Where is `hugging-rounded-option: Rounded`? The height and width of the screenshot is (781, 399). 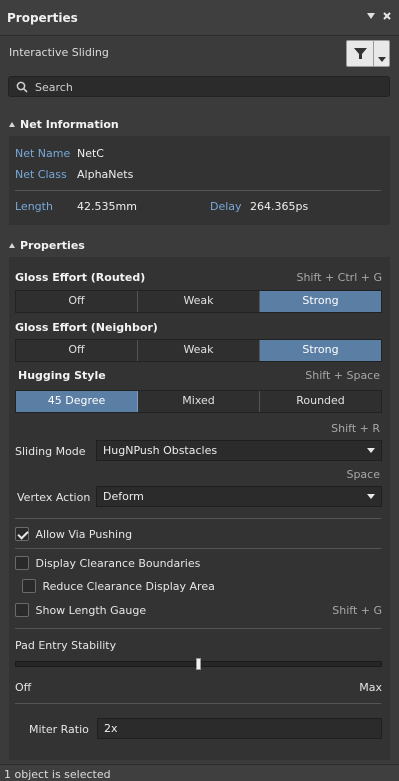 hugging-rounded-option: Rounded is located at coordinates (320, 401).